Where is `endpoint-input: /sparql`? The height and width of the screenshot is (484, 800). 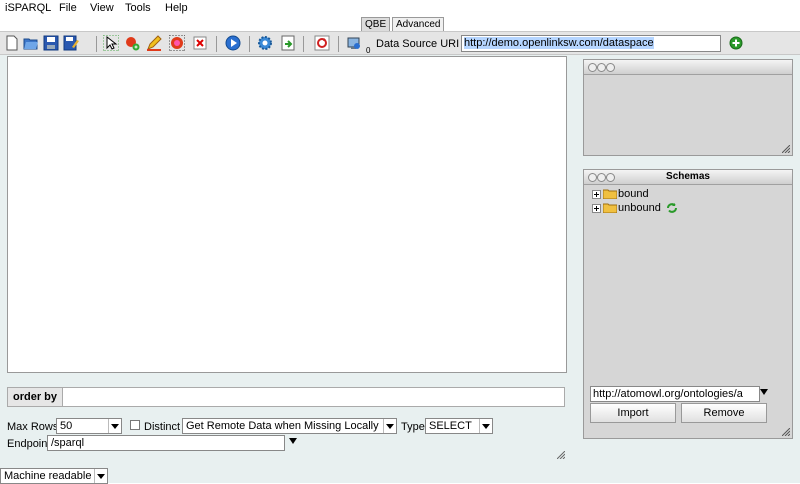
endpoint-input: /sparql is located at coordinates (166, 443).